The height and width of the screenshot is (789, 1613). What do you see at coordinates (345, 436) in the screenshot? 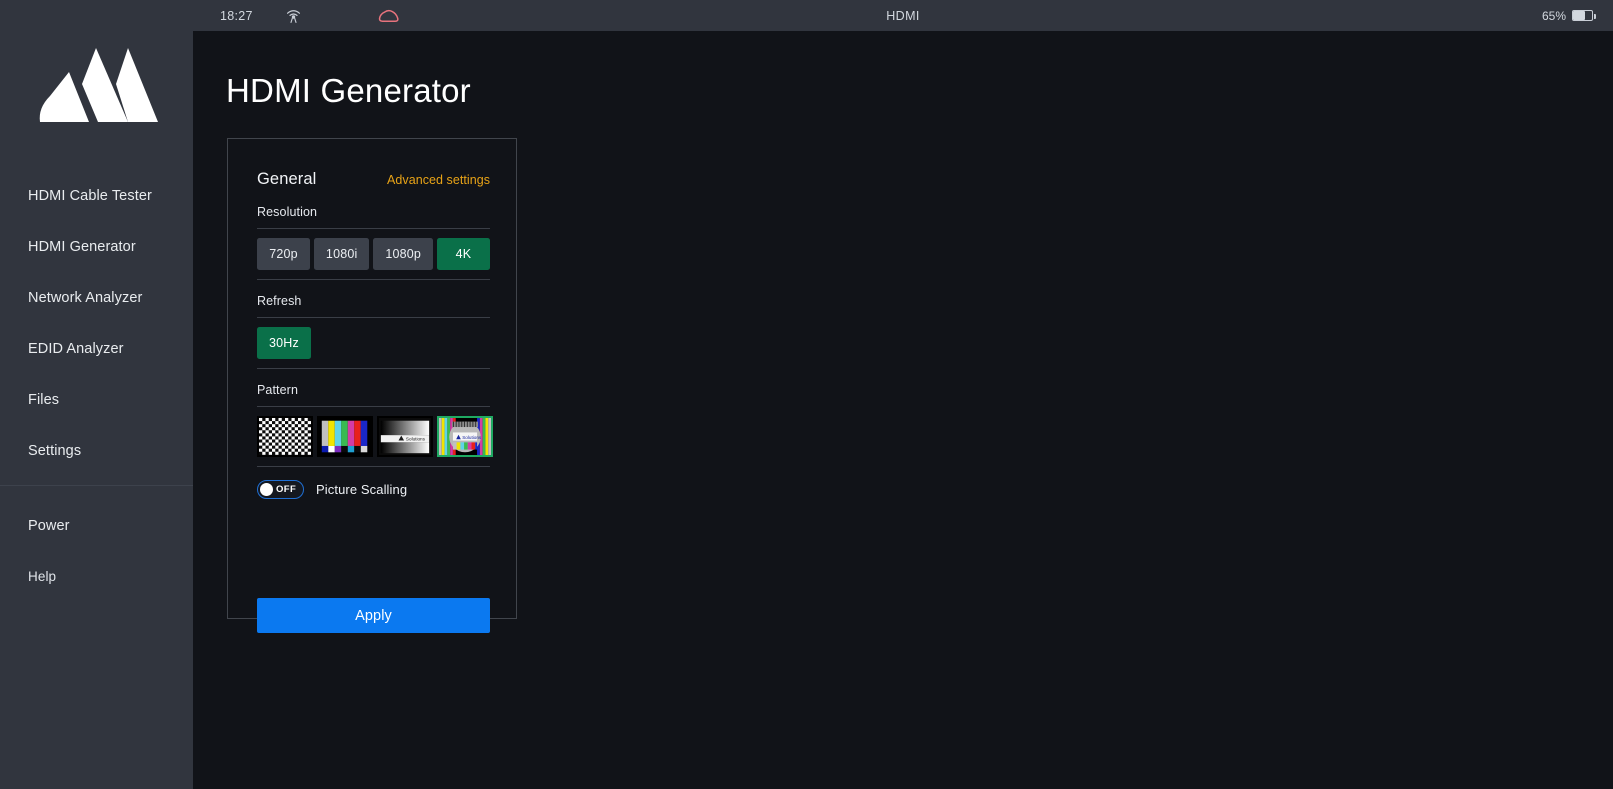
I see `color-bars-pattern-thumbnail` at bounding box center [345, 436].